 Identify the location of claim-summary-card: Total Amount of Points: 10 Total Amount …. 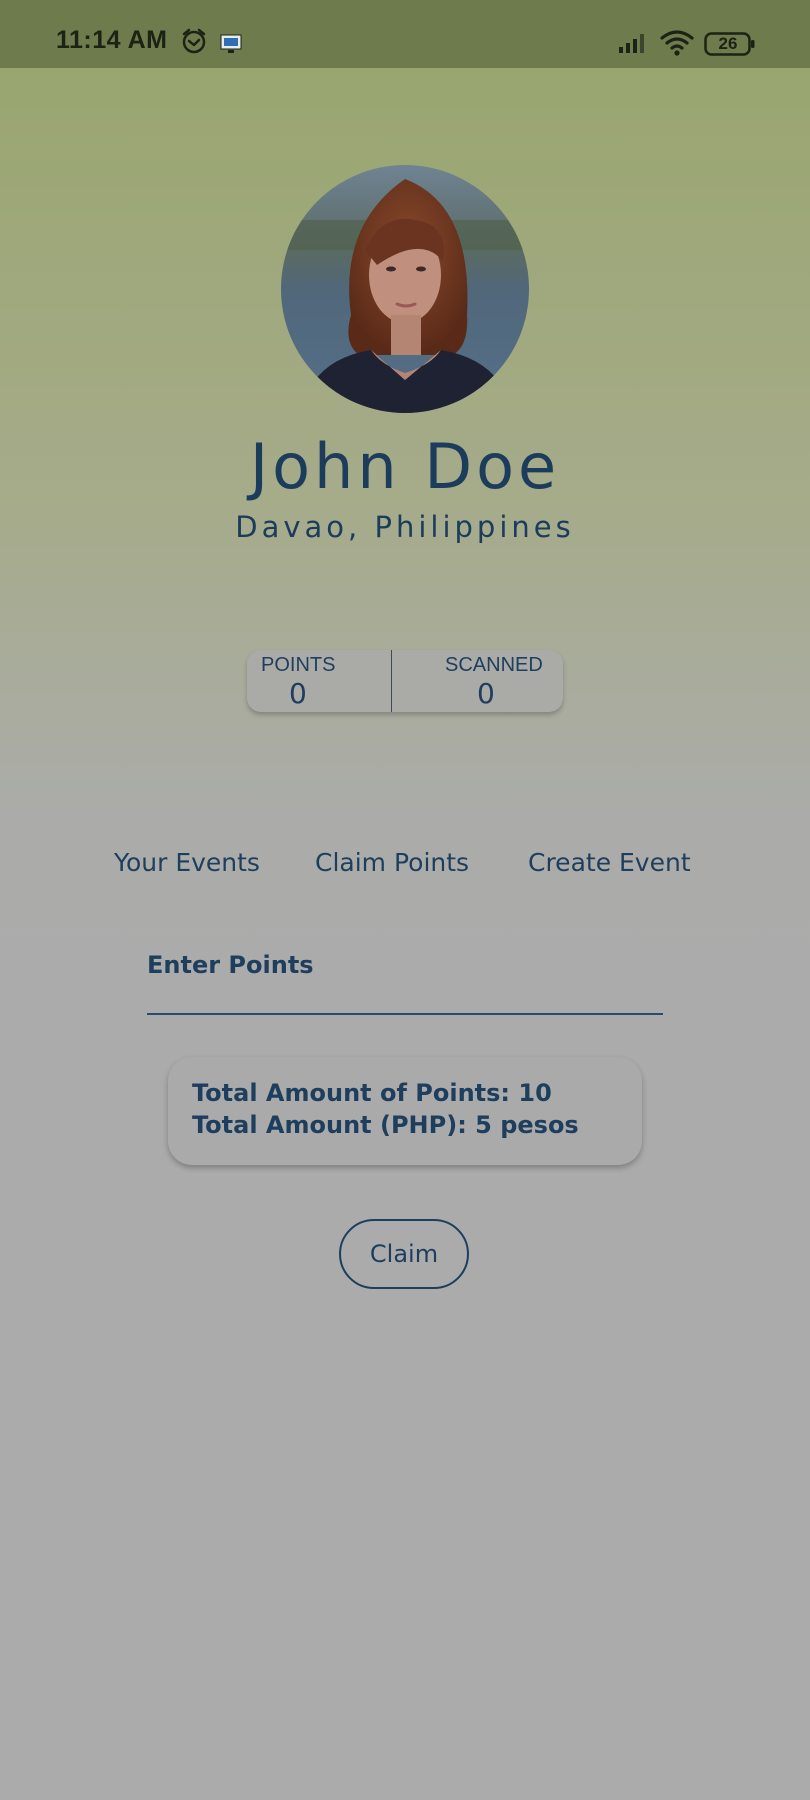
(405, 1111).